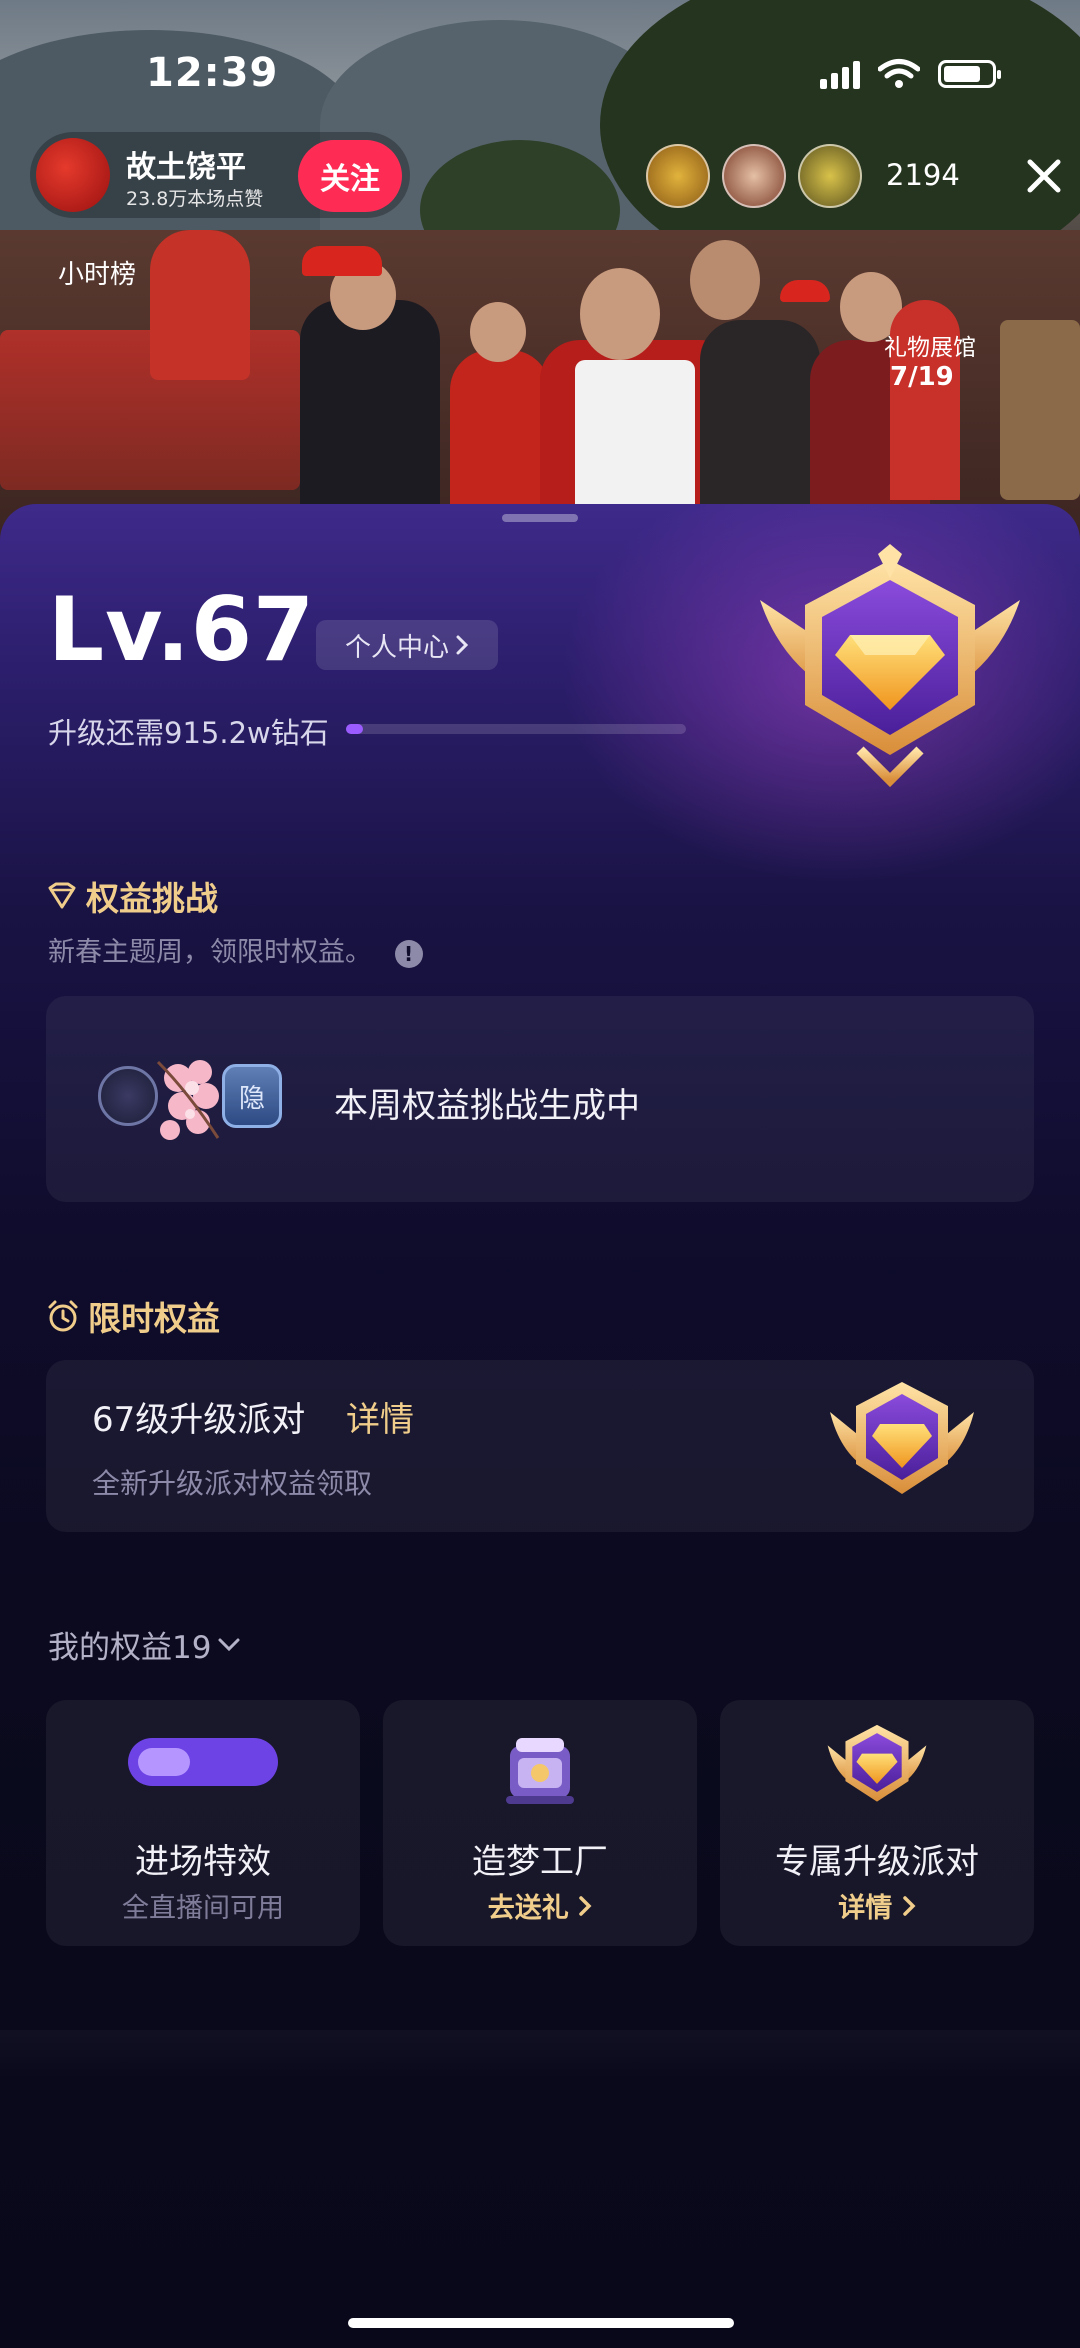 The width and height of the screenshot is (1080, 2348). I want to click on benefit-challenge-heading: 权益挑战, so click(132, 896).